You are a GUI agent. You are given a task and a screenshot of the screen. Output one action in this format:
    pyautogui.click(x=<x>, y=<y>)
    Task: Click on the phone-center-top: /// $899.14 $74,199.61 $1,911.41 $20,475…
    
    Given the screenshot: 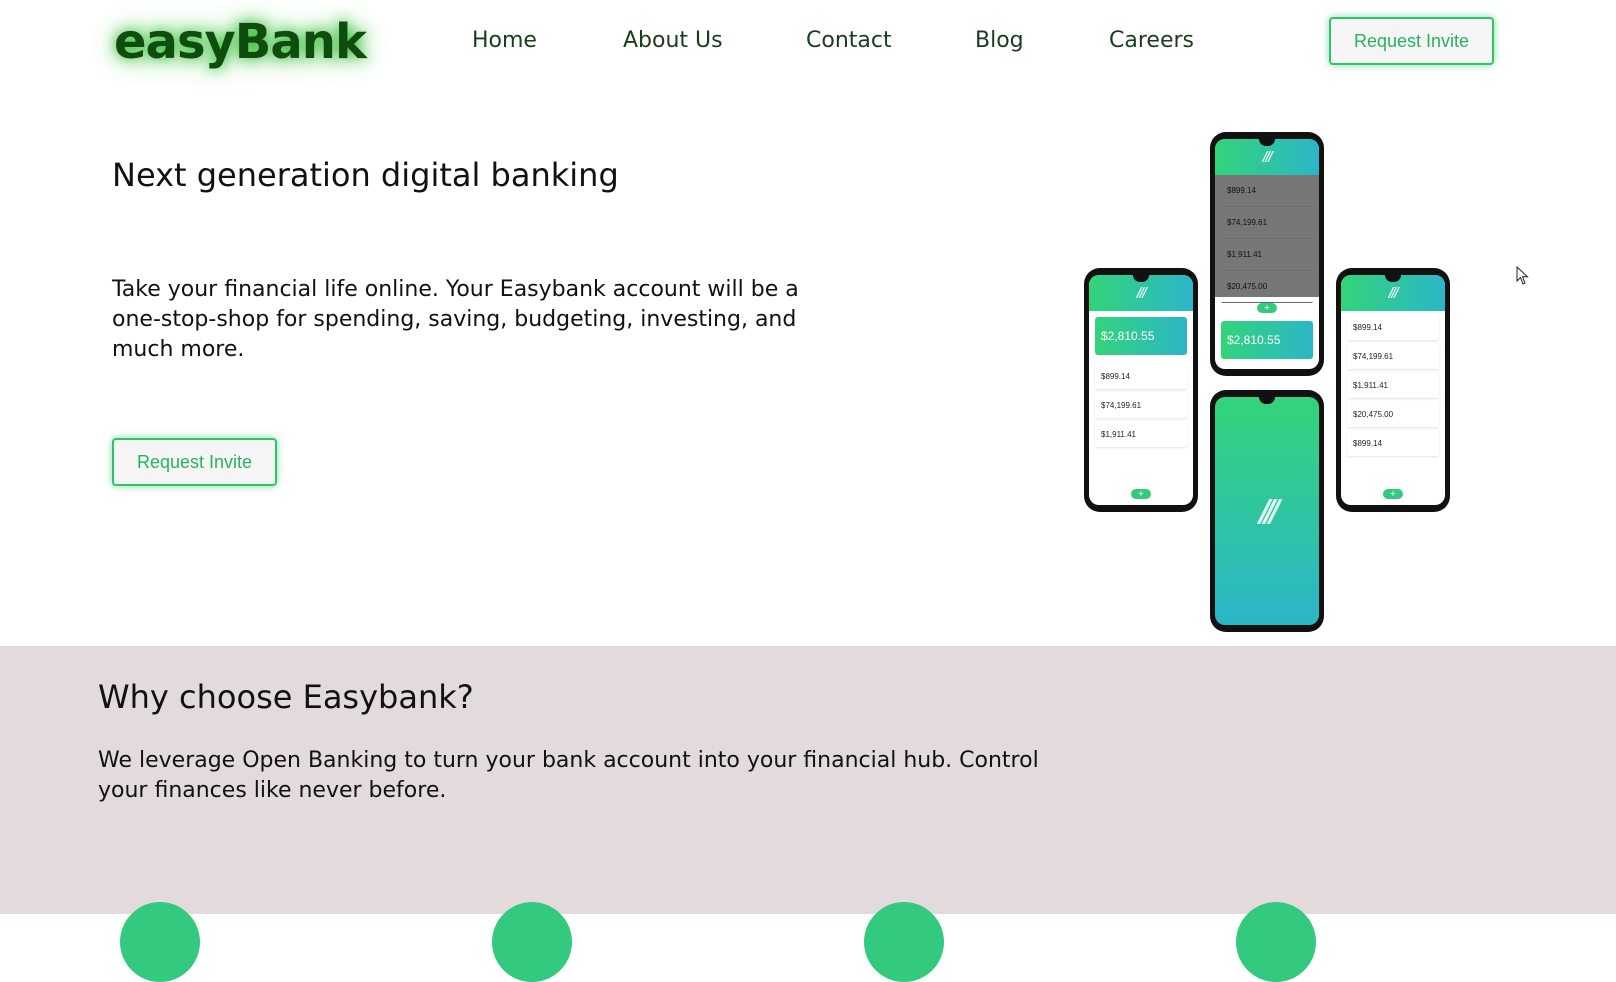 What is the action you would take?
    pyautogui.click(x=1267, y=254)
    